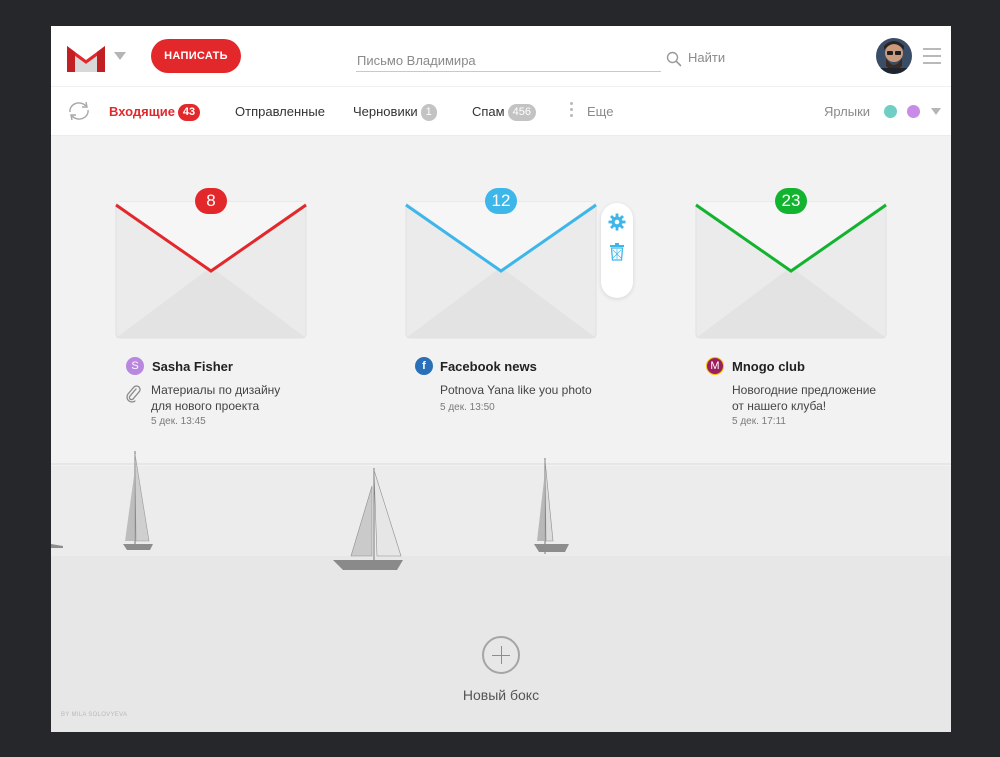 This screenshot has width=1000, height=757. What do you see at coordinates (216, 390) in the screenshot?
I see `message-line: Материалы по дизайну` at bounding box center [216, 390].